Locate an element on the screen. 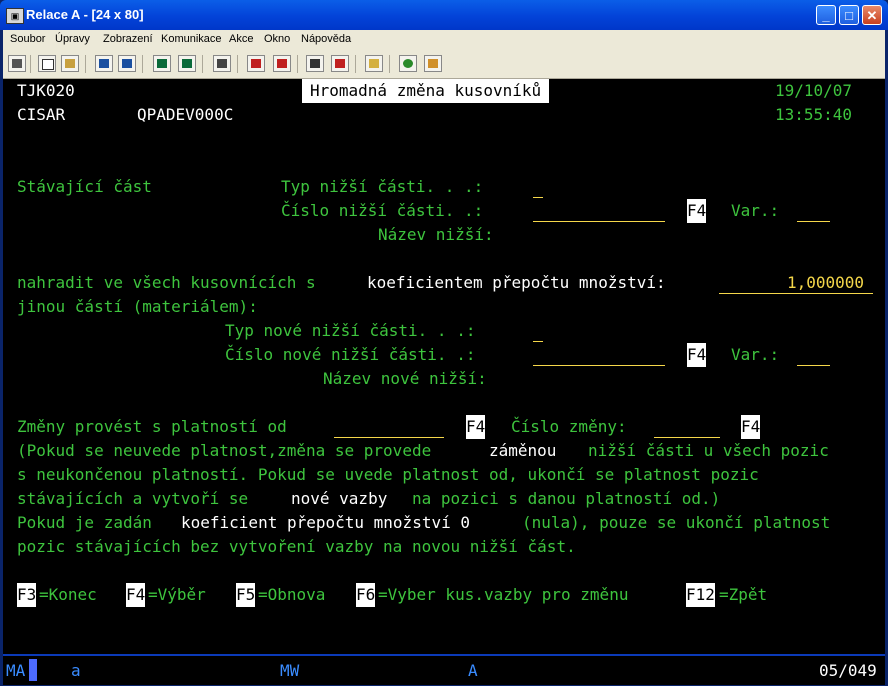 The image size is (888, 686). koeficient-input is located at coordinates (796, 293).